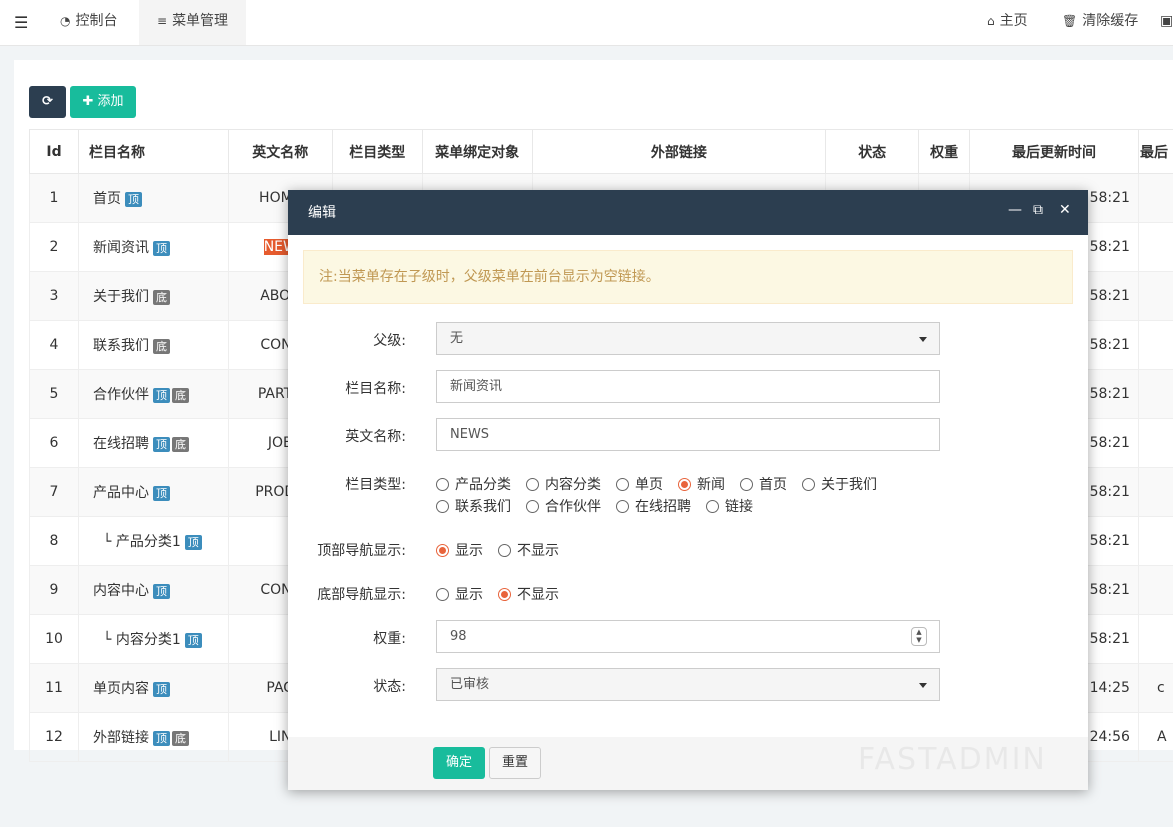 This screenshot has height=827, width=1173. Describe the element at coordinates (919, 636) in the screenshot. I see `stepper-icon: ▲ ▼` at that location.